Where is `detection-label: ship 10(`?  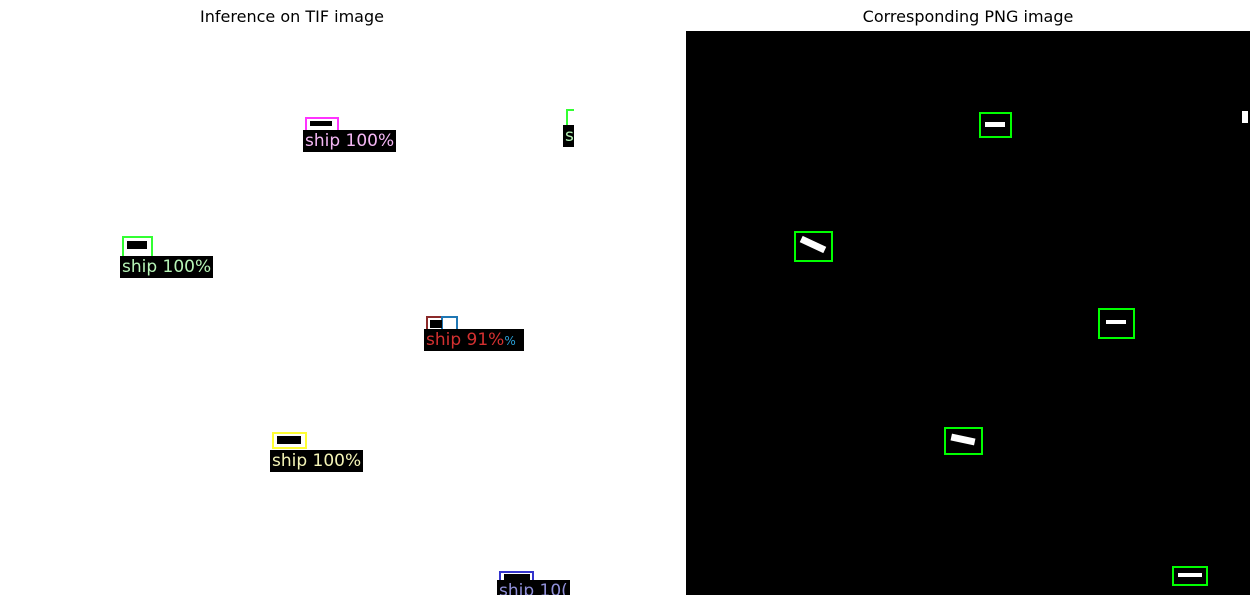 detection-label: ship 10( is located at coordinates (533, 587).